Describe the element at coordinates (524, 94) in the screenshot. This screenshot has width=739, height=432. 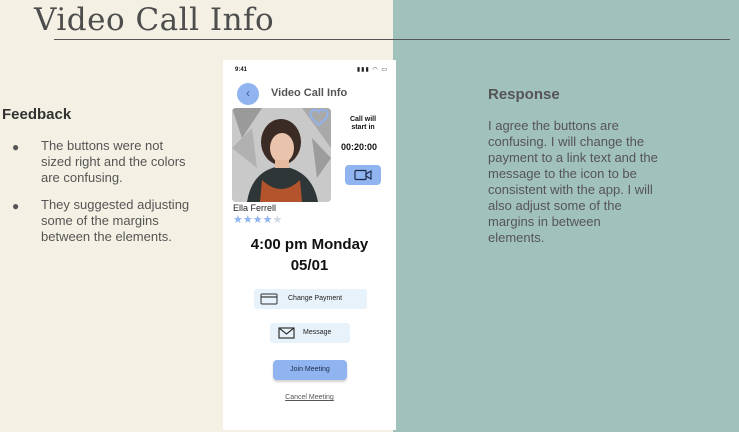
I see `response-heading: Response` at that location.